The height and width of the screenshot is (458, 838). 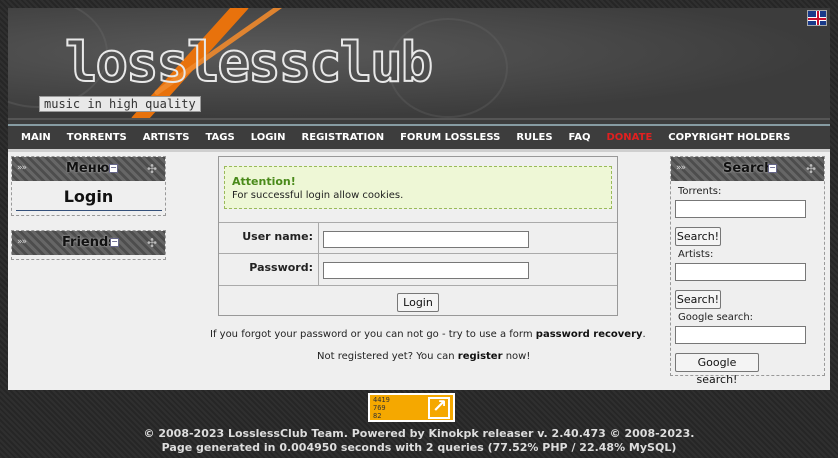 I want to click on menu-block-header: »» Меню − ✣, so click(x=88, y=169).